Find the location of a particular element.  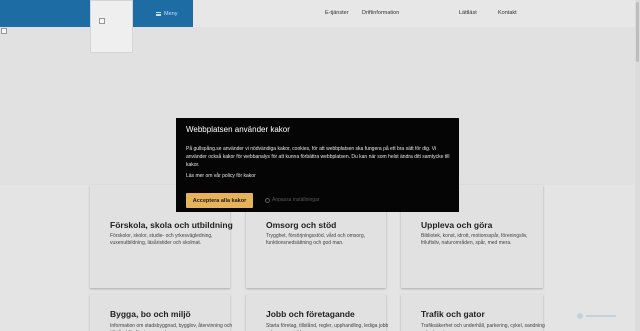

scrollbar-thumb is located at coordinates (637, 32).